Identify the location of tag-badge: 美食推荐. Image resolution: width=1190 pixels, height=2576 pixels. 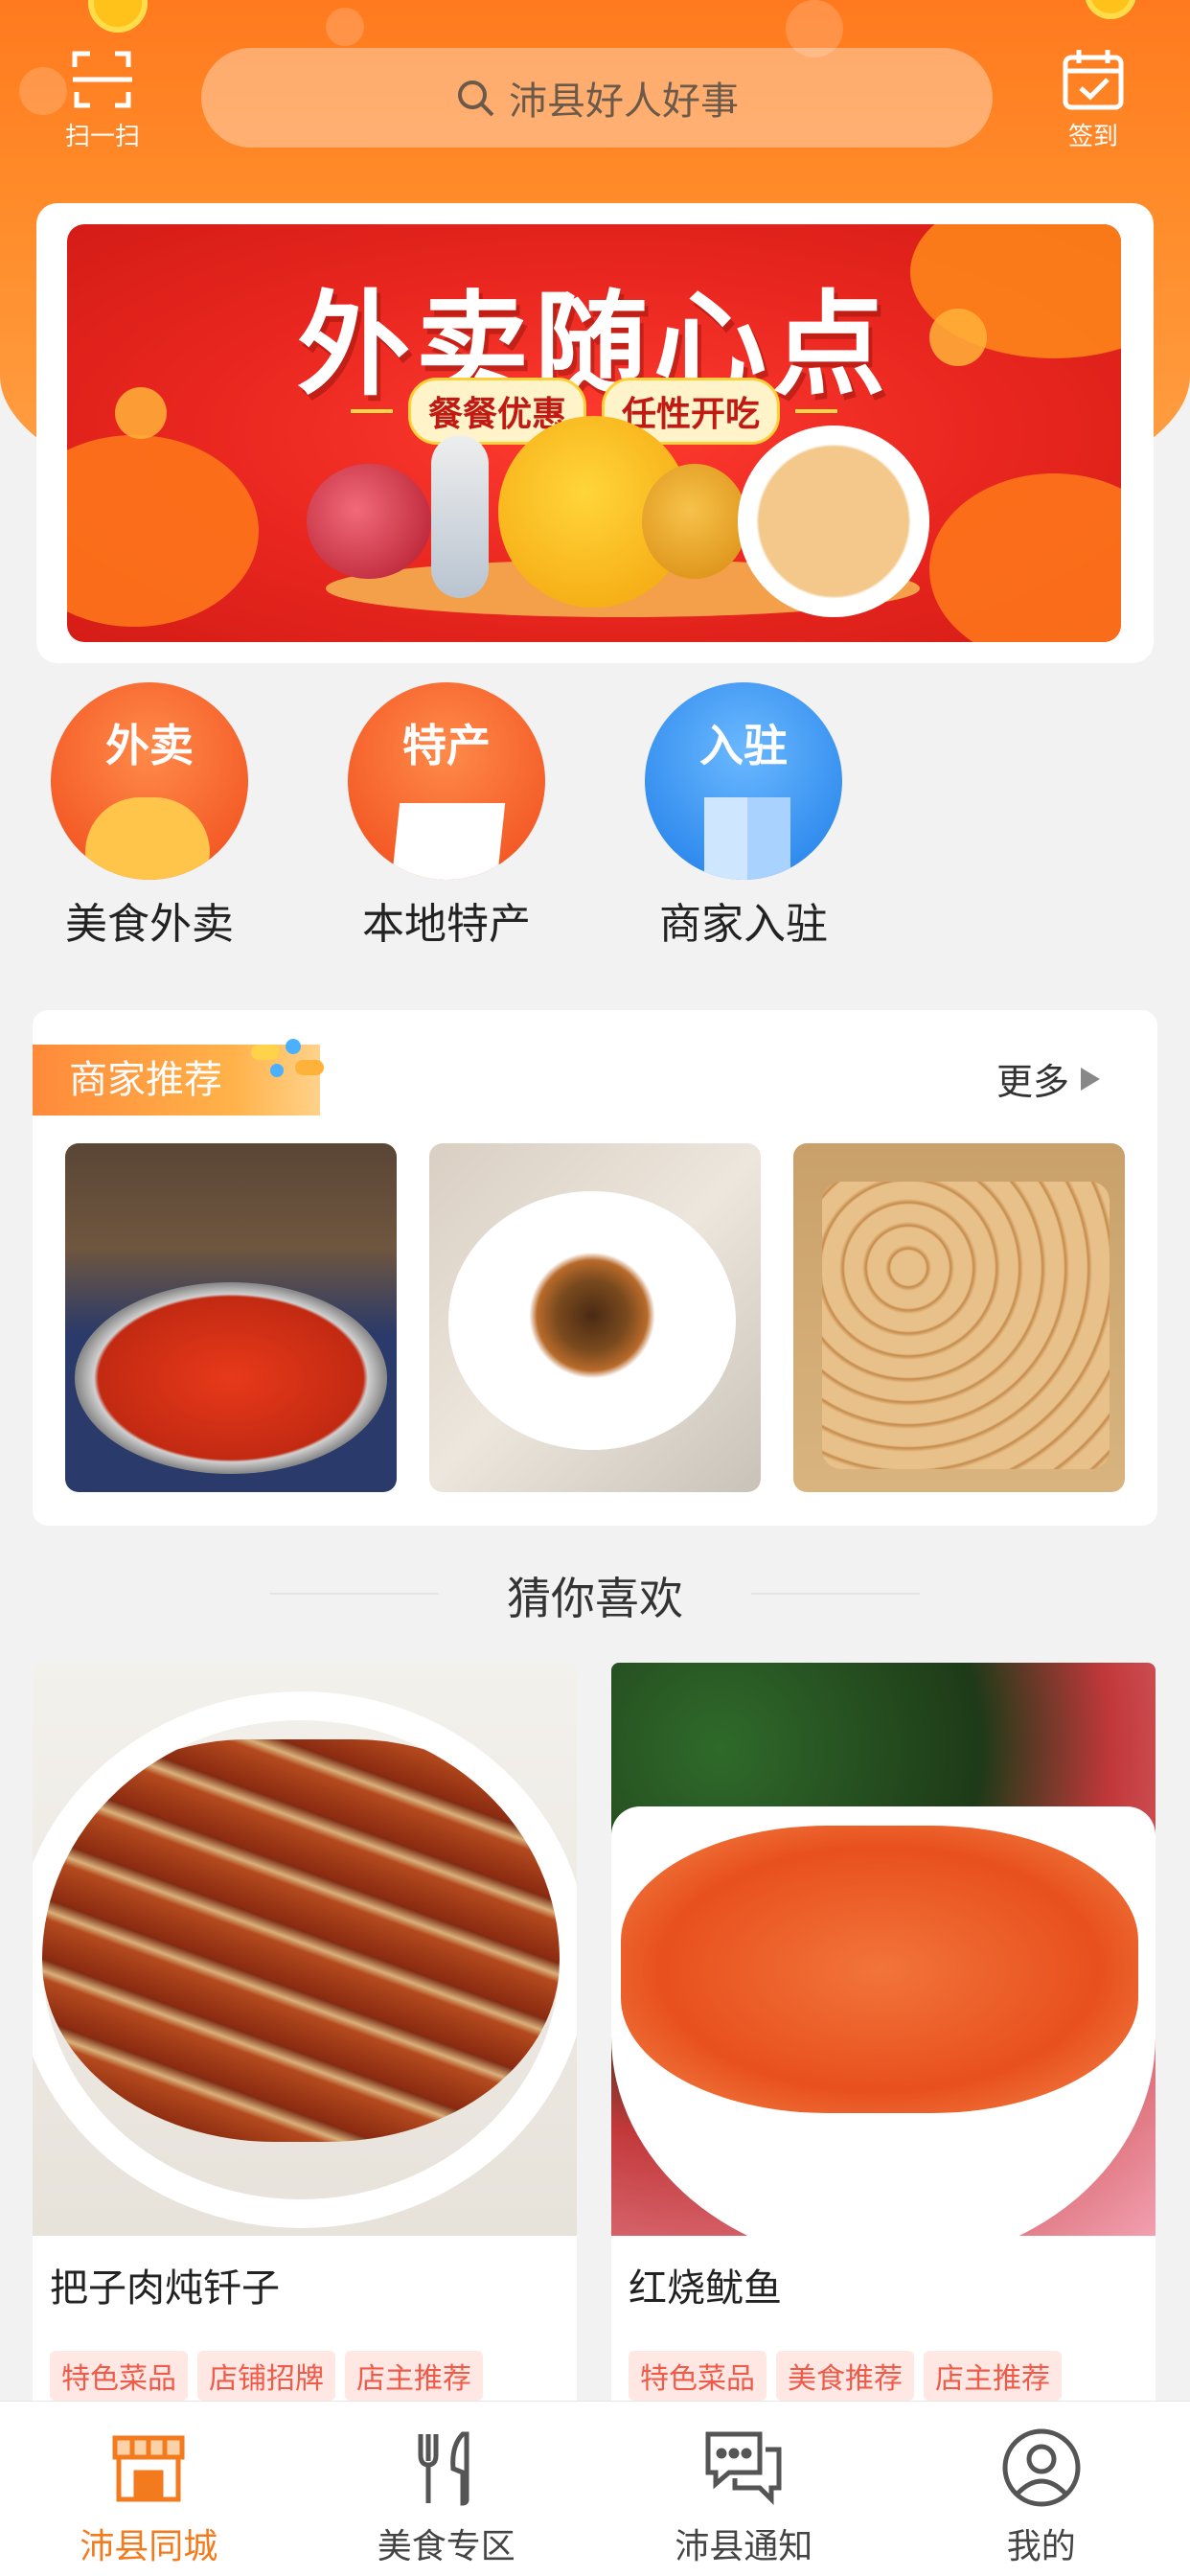
(845, 2376).